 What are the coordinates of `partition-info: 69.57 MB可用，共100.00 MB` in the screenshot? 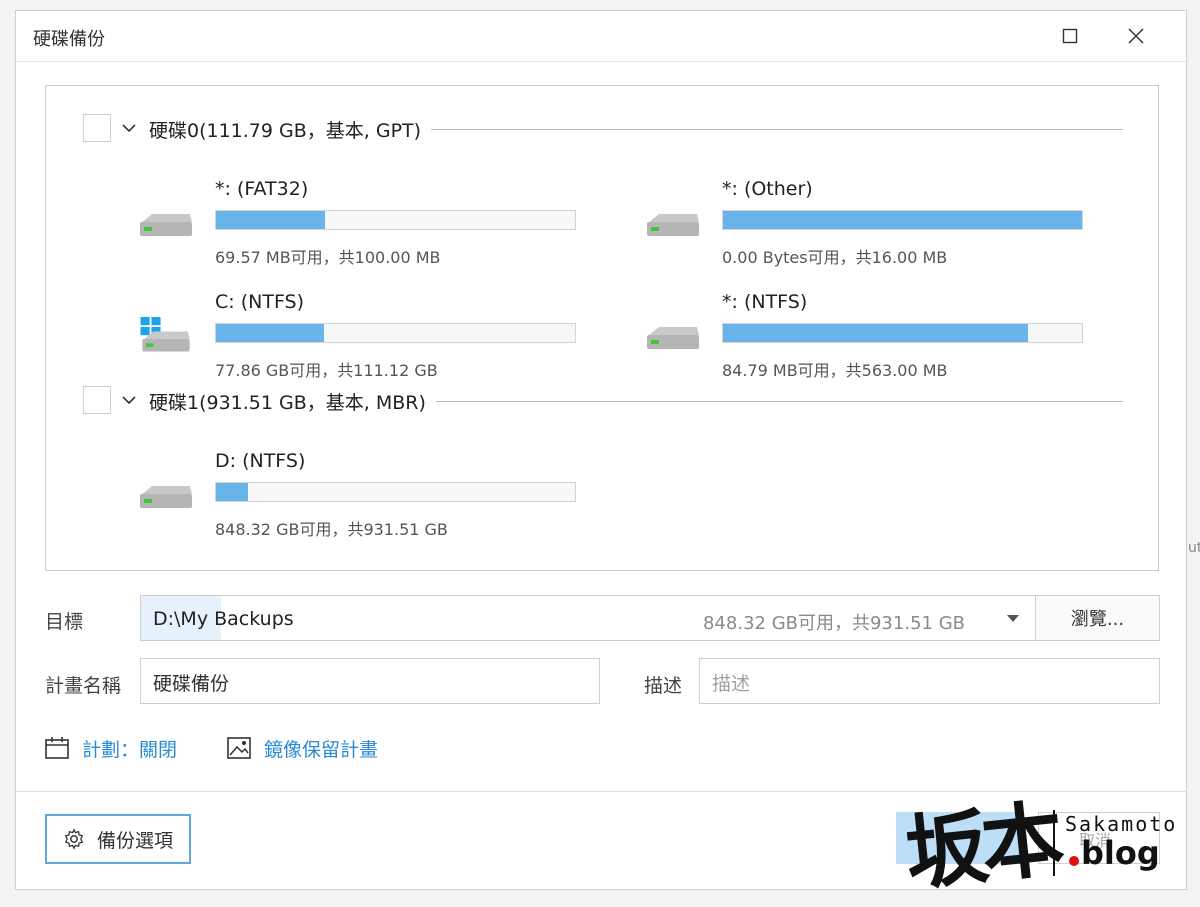 It's located at (328, 257).